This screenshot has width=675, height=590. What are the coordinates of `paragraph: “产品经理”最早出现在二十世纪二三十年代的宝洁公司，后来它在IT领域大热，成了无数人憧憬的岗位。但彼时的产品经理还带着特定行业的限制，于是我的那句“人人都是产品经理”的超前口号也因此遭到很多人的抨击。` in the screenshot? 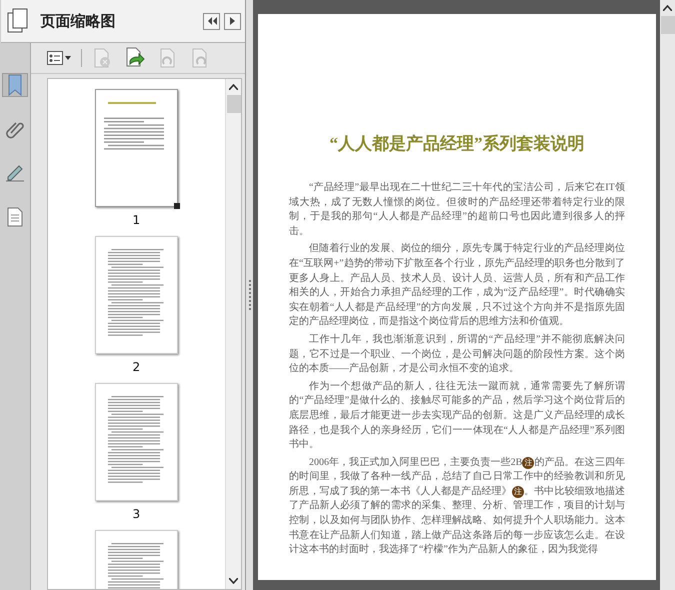 It's located at (457, 210).